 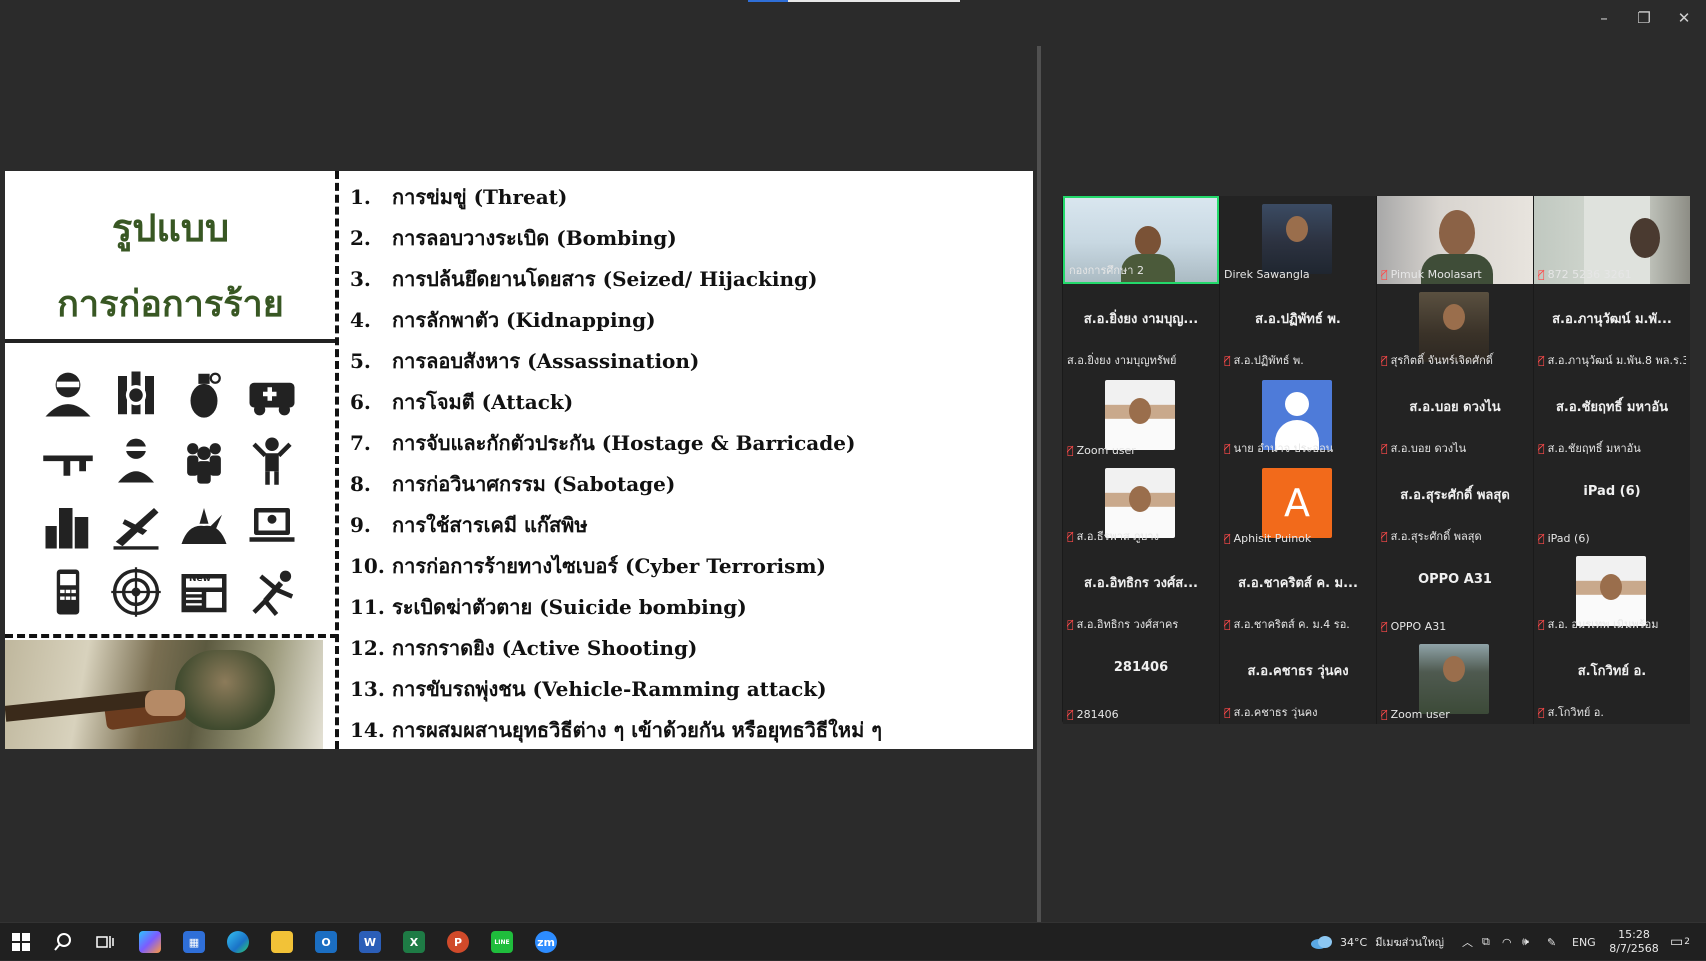 What do you see at coordinates (1612, 416) in the screenshot?
I see `participant-tile: ส.อ.ชัยฤทธิ์ มหาอัน 🎙̸ ส.อ.ชัยฤทธิ์ มหาอัน` at bounding box center [1612, 416].